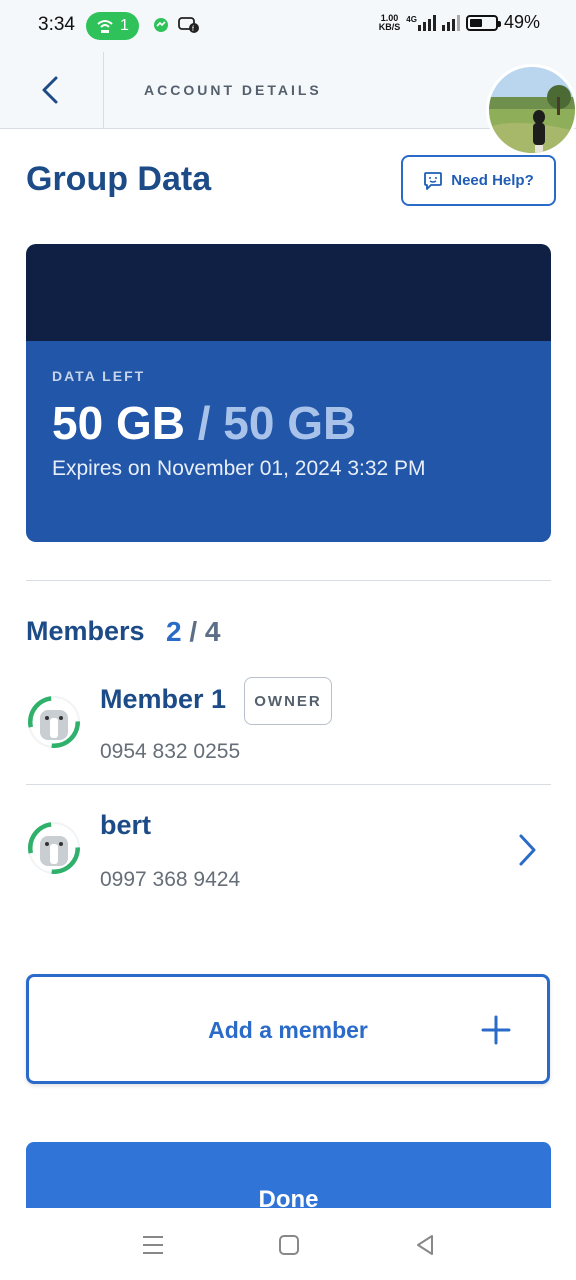 Image resolution: width=576 pixels, height=1280 pixels. Describe the element at coordinates (288, 855) in the screenshot. I see `member-row-bert: bert 0997 368 9424` at that location.